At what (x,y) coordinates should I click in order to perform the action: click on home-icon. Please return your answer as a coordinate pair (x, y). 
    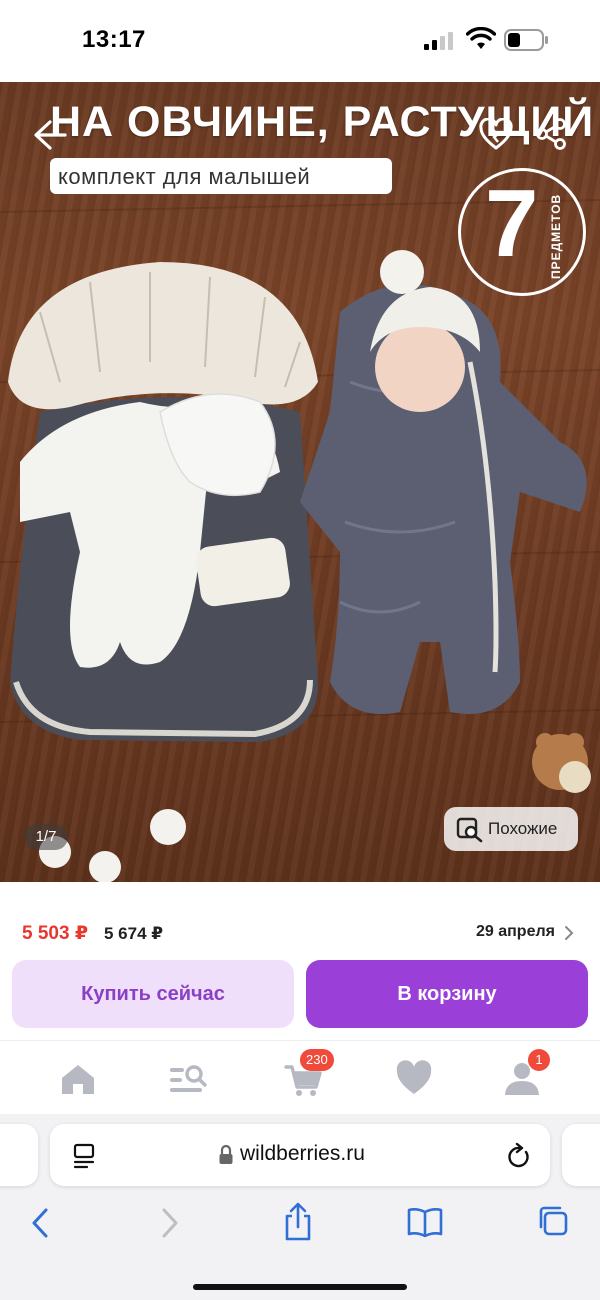
    Looking at the image, I should click on (78, 1079).